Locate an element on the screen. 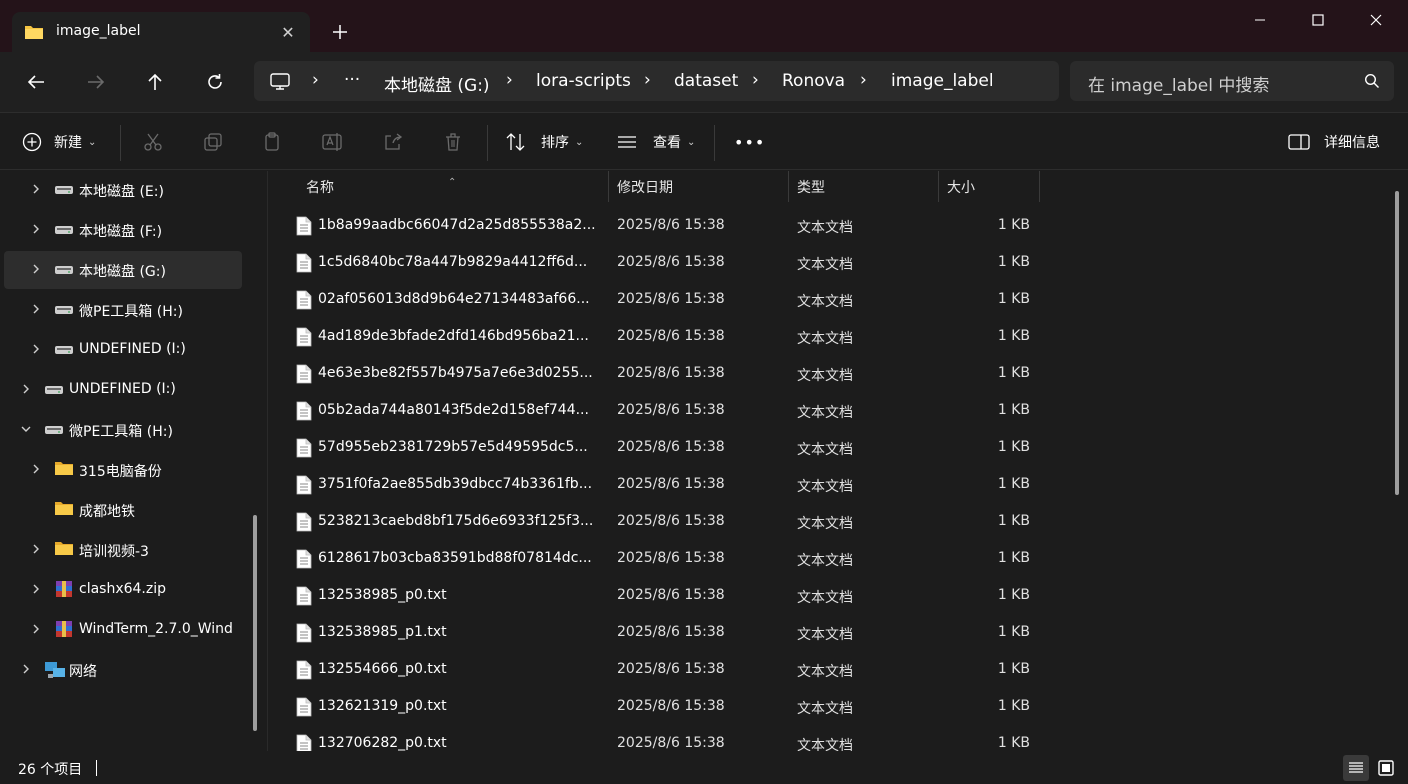 This screenshot has height=784, width=1408. column-divider is located at coordinates (1039, 186).